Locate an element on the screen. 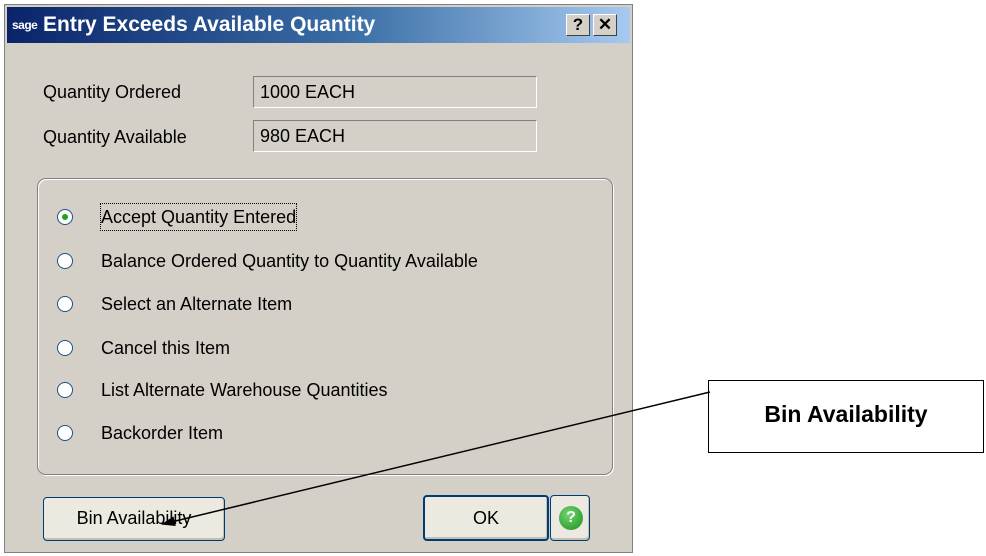 The width and height of the screenshot is (986, 556). annotation-arrow is located at coordinates (436, 459).